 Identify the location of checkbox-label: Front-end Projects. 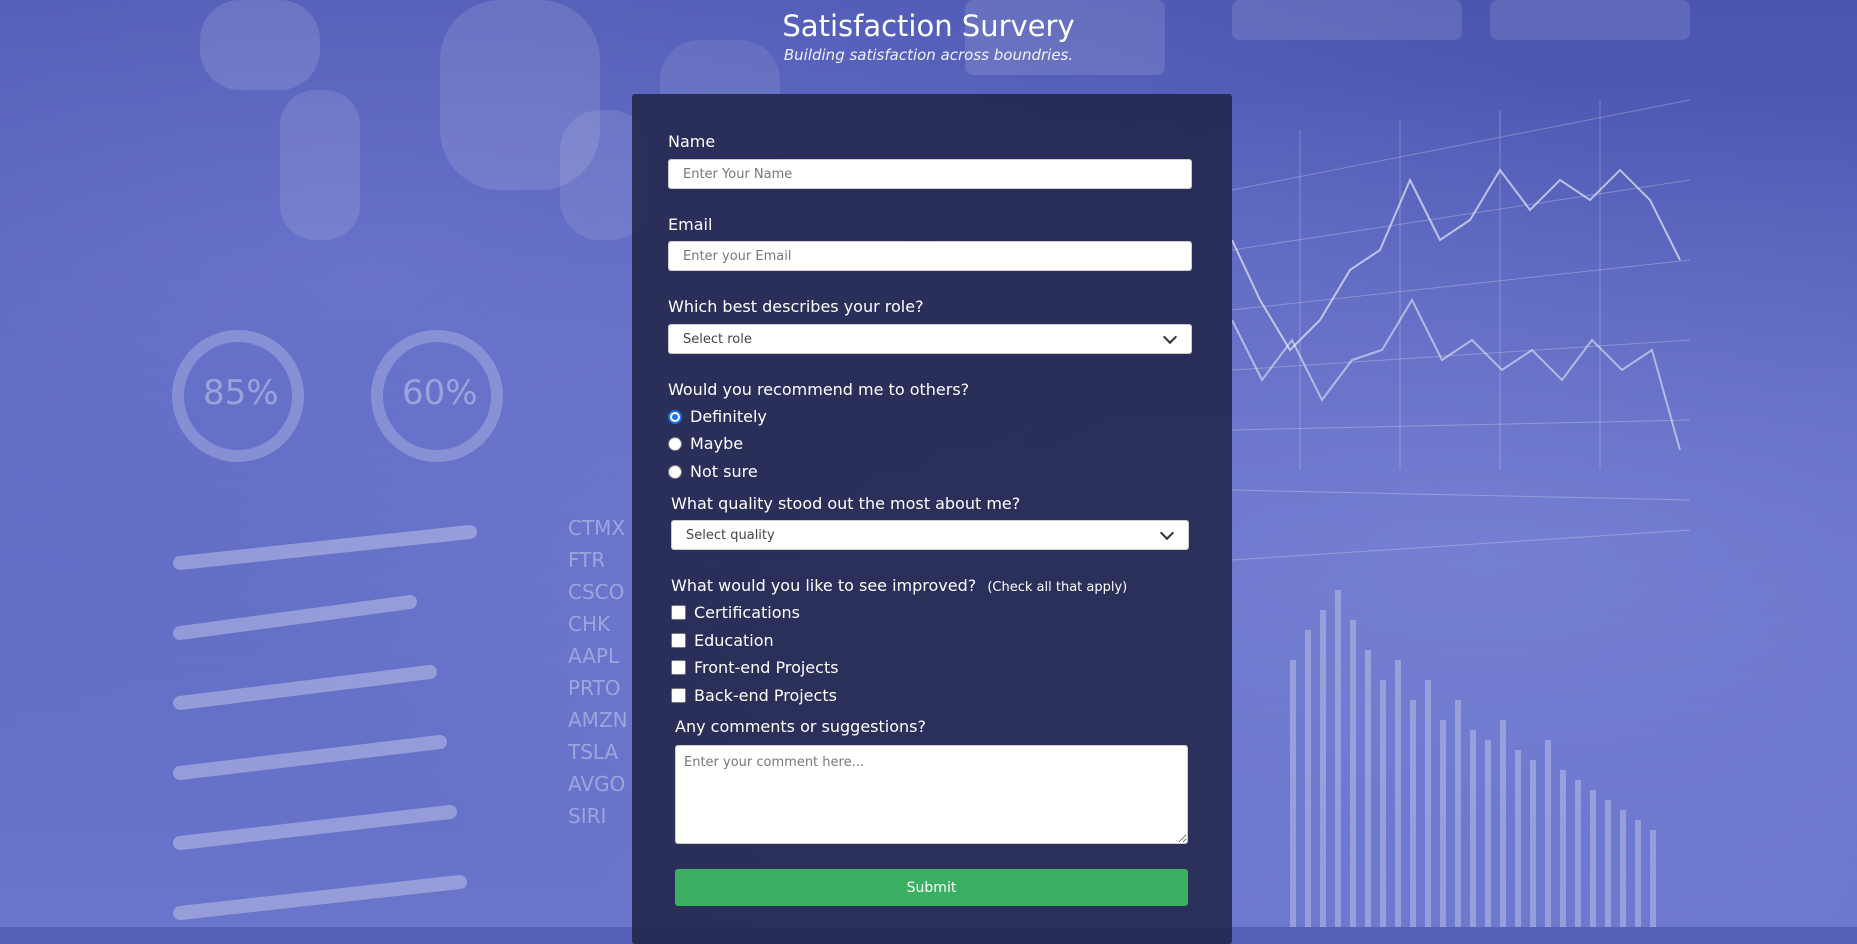
(766, 667).